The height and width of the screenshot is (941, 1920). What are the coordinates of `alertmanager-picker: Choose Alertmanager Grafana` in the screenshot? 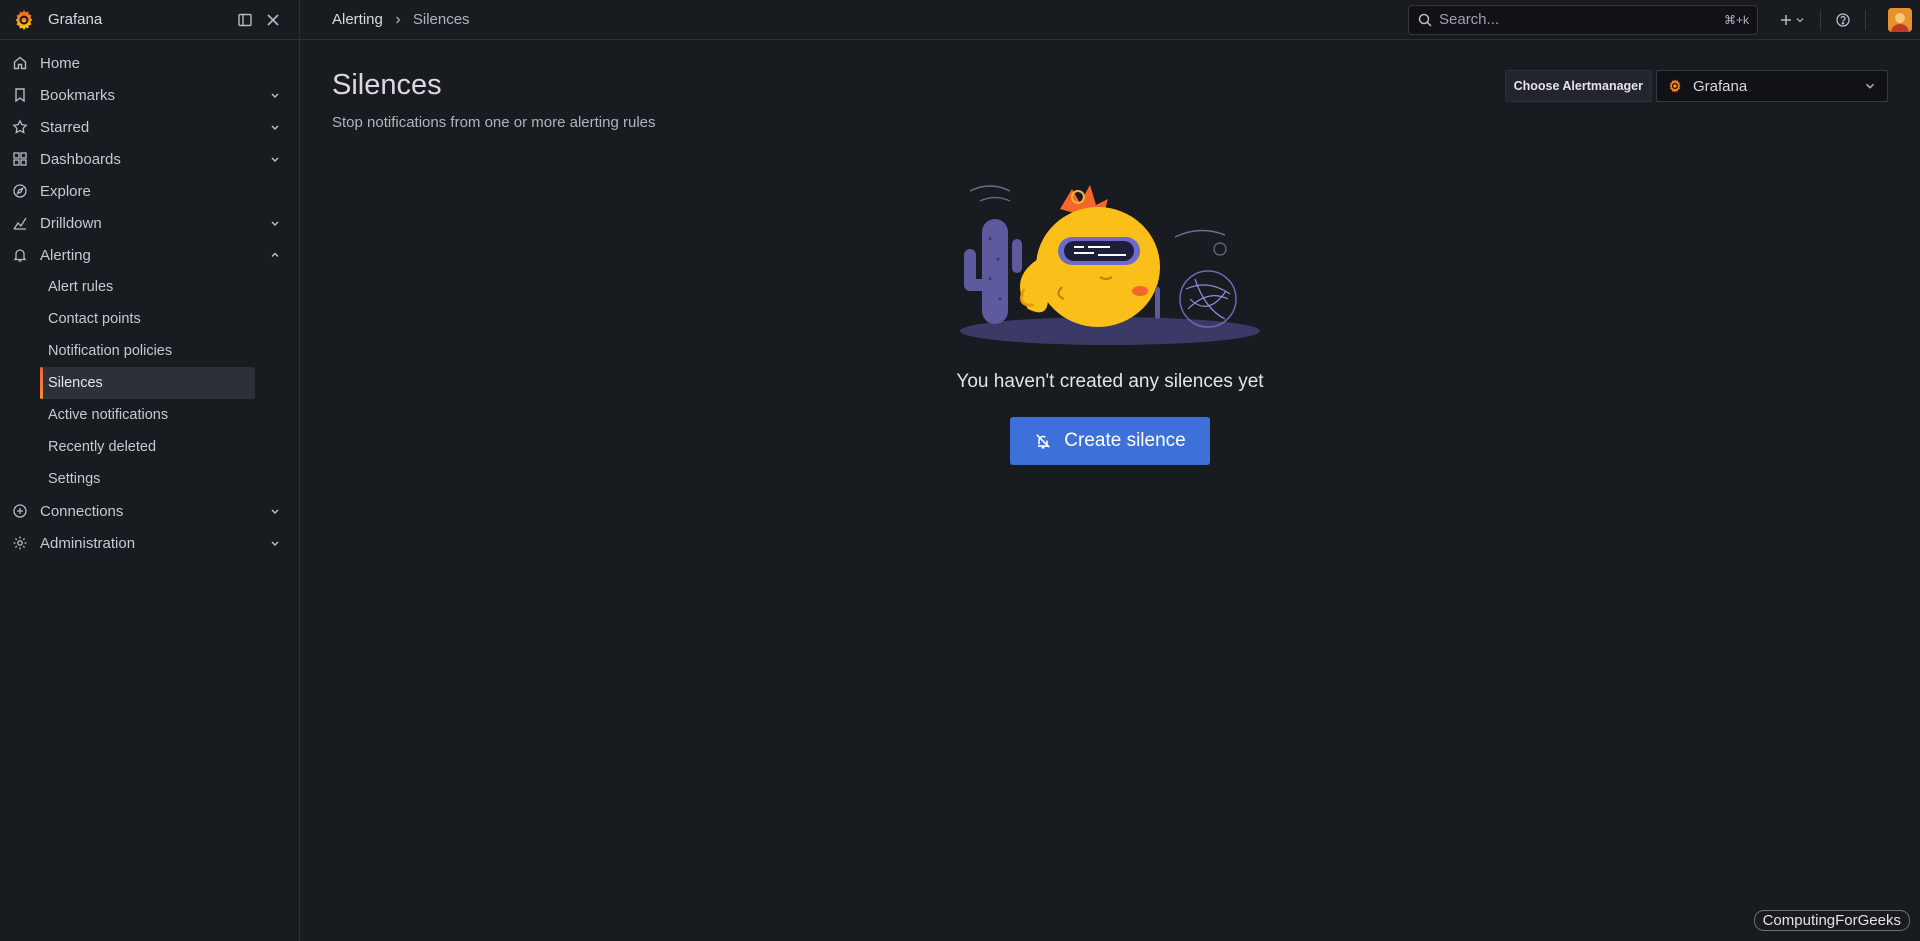 It's located at (1696, 86).